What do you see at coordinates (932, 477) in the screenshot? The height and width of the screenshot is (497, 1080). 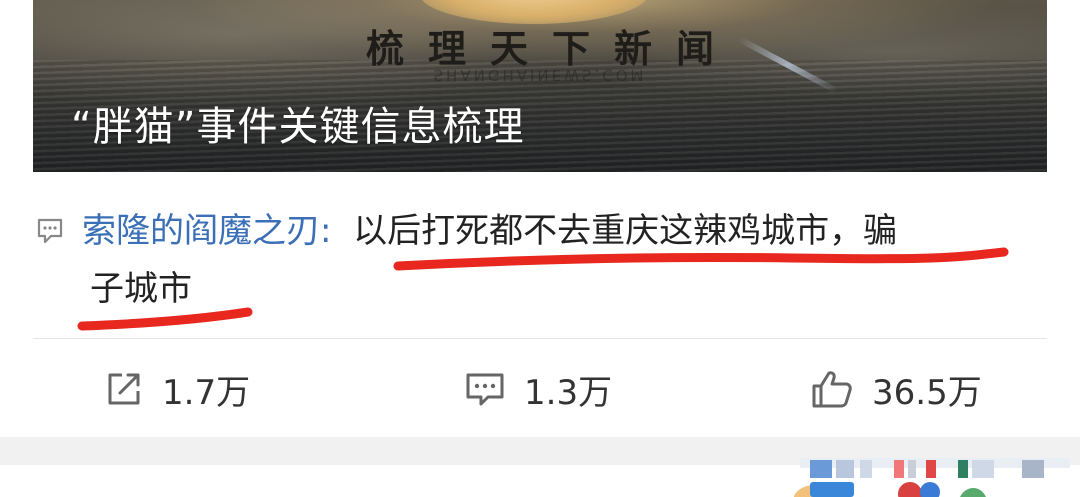 I see `decorative-sticker` at bounding box center [932, 477].